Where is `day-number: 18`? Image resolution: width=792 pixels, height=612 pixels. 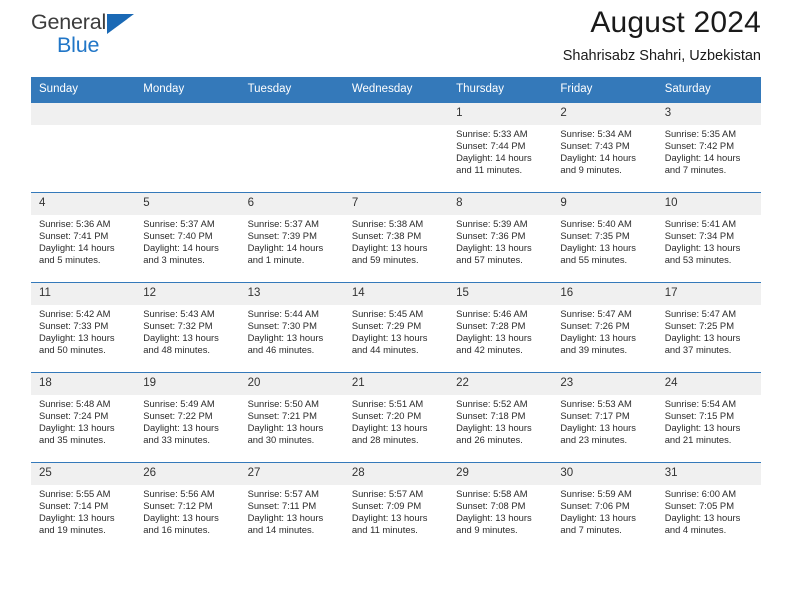
day-number: 18 is located at coordinates (83, 384).